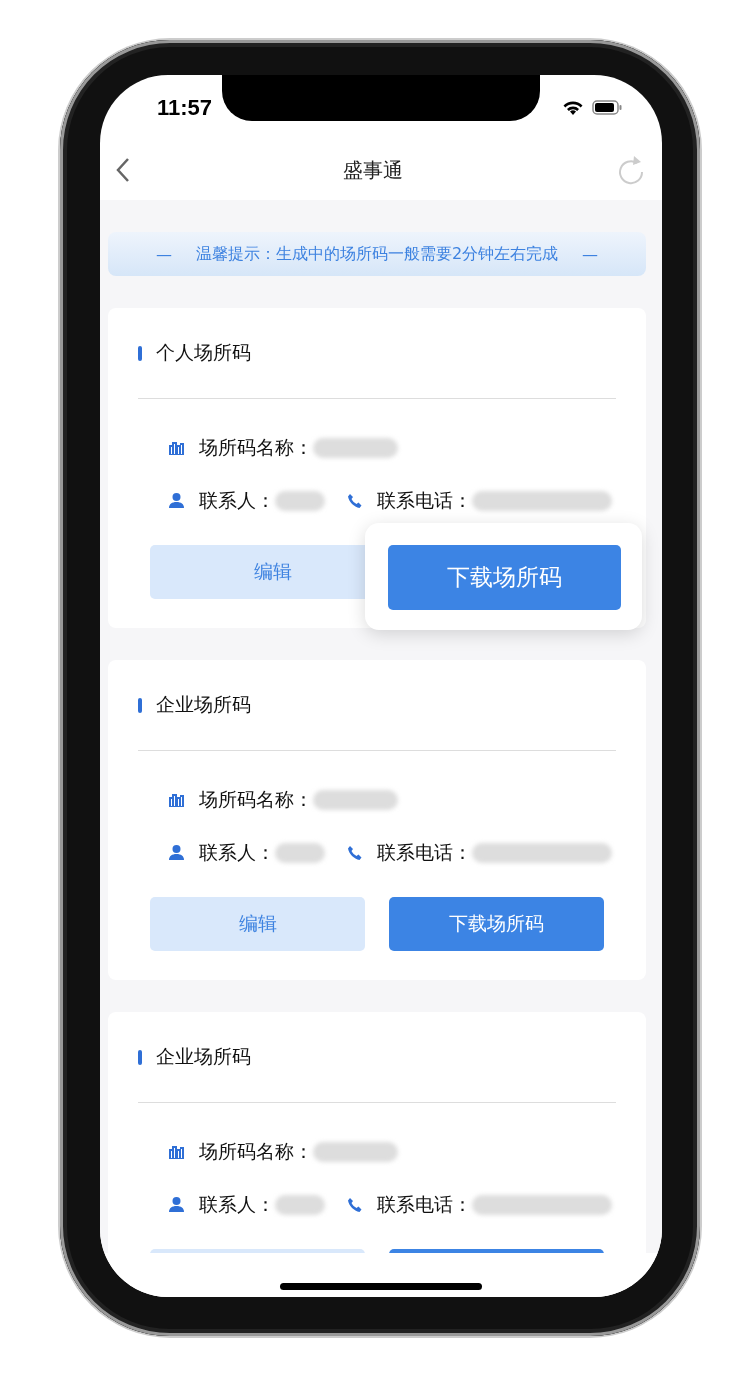 This screenshot has width=750, height=1380. Describe the element at coordinates (573, 107) in the screenshot. I see `wifi-icon` at that location.